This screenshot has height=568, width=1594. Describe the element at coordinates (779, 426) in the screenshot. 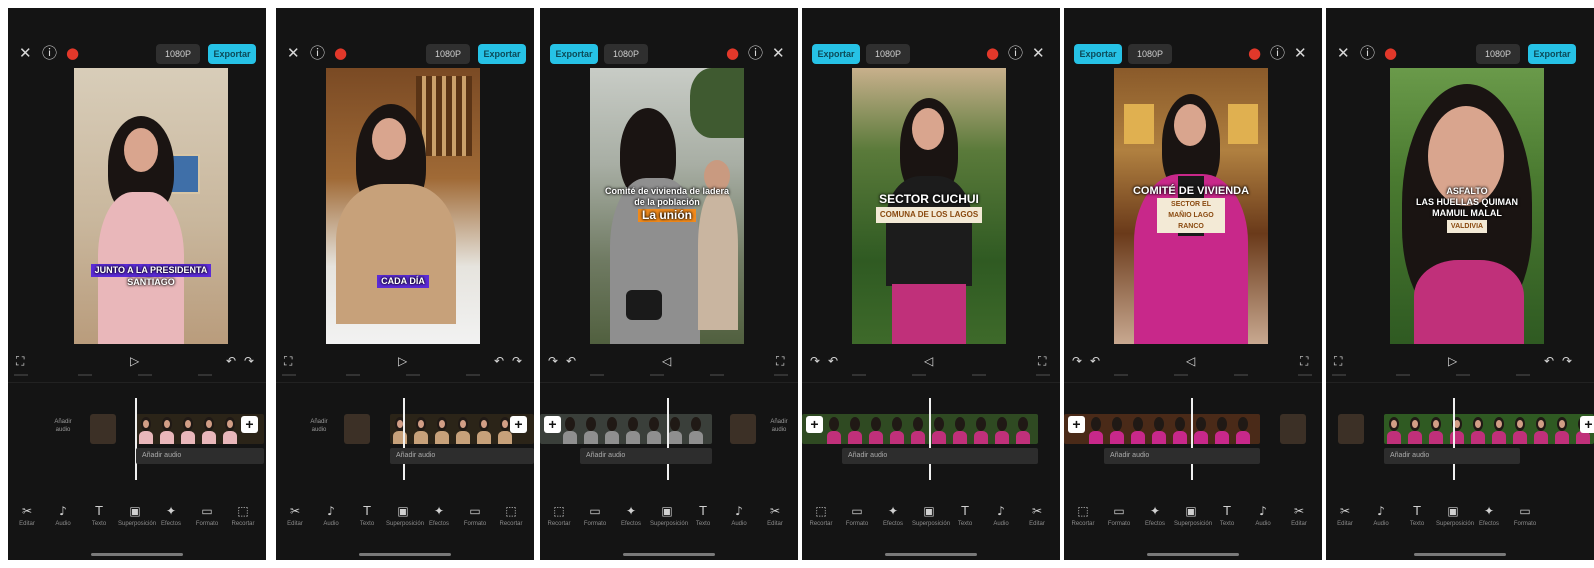

I see `audio-add-label: Añadir audio` at that location.